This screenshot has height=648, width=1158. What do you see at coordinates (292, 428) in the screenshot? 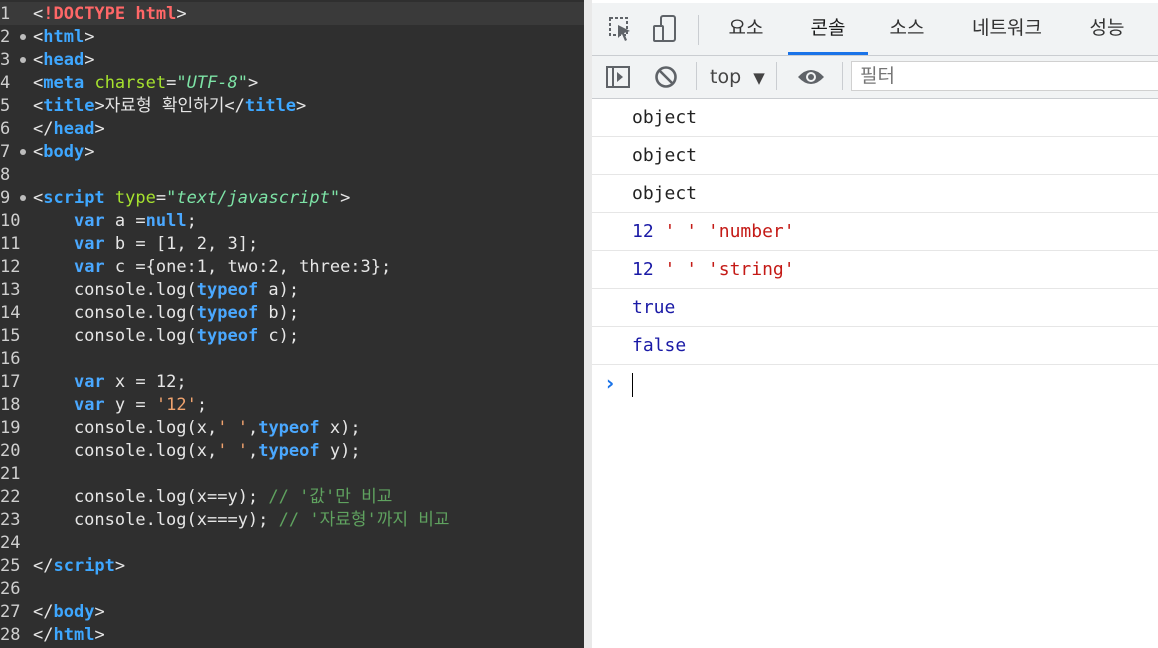
I see `code-line: 19 console.log(x,' ',typeof x);` at bounding box center [292, 428].